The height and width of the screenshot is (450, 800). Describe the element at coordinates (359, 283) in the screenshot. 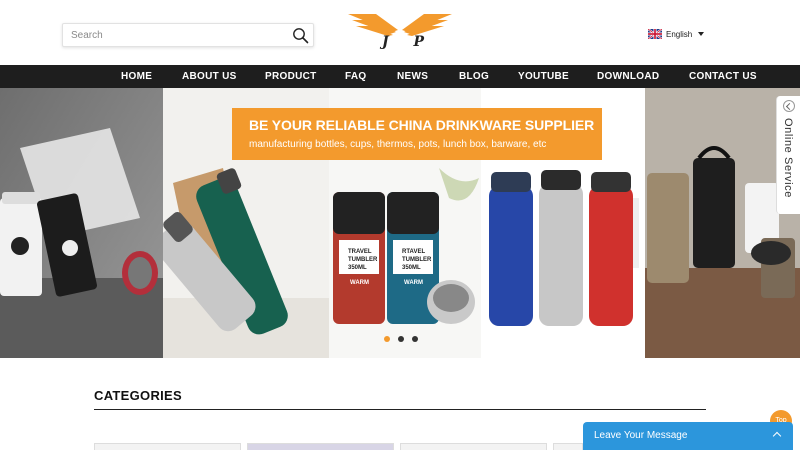

I see `tumbler-warm-1: WARM` at that location.